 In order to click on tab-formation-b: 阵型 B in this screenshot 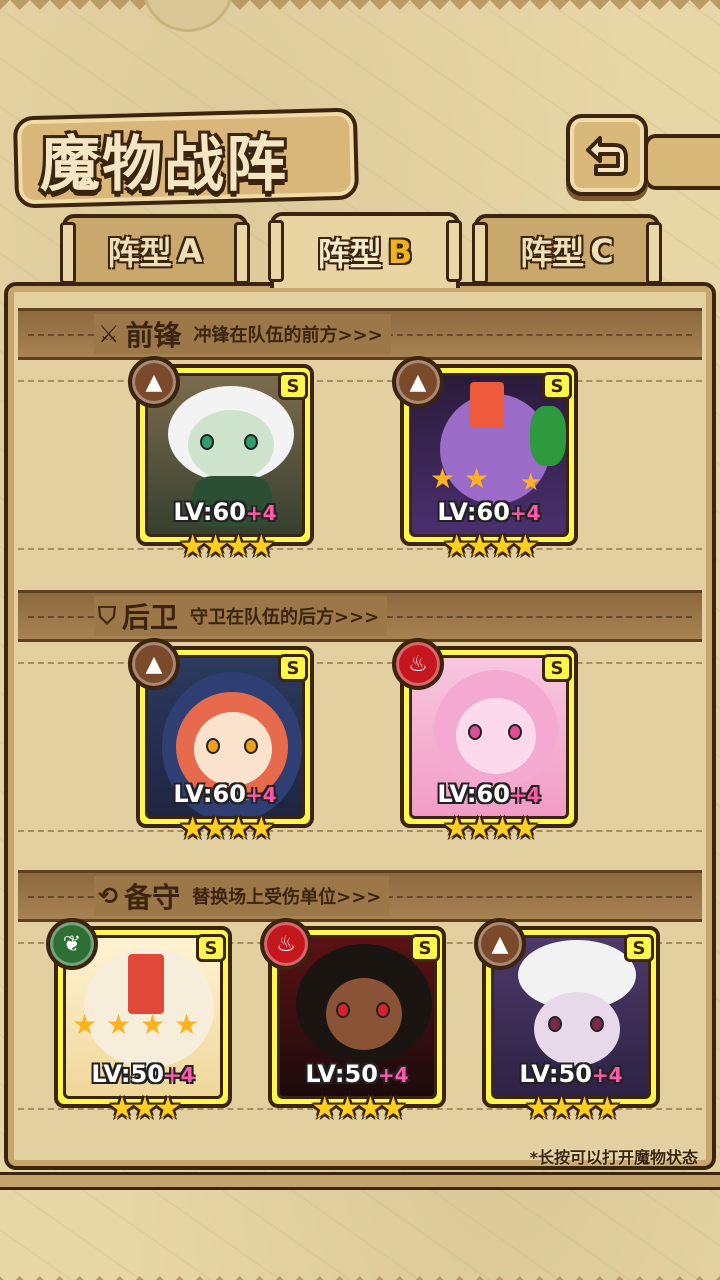, I will do `click(365, 250)`.